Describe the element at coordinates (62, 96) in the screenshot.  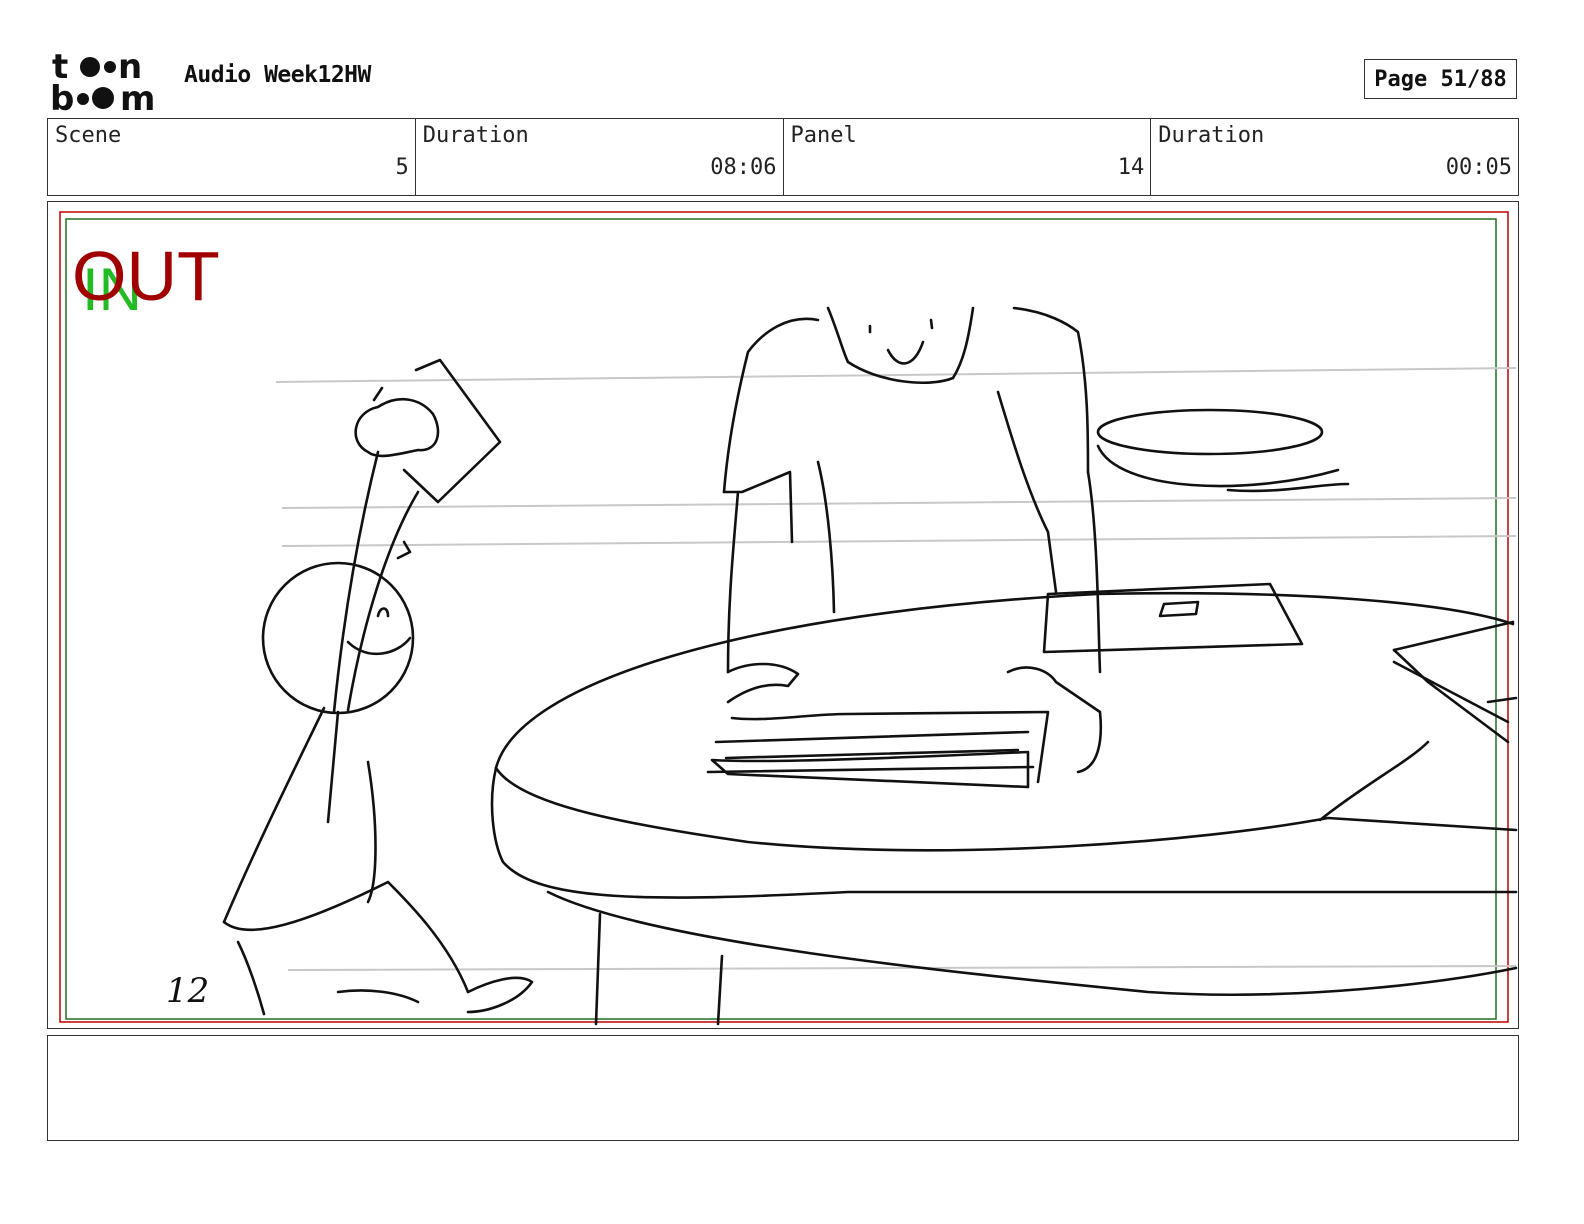
I see `svg-text: b` at that location.